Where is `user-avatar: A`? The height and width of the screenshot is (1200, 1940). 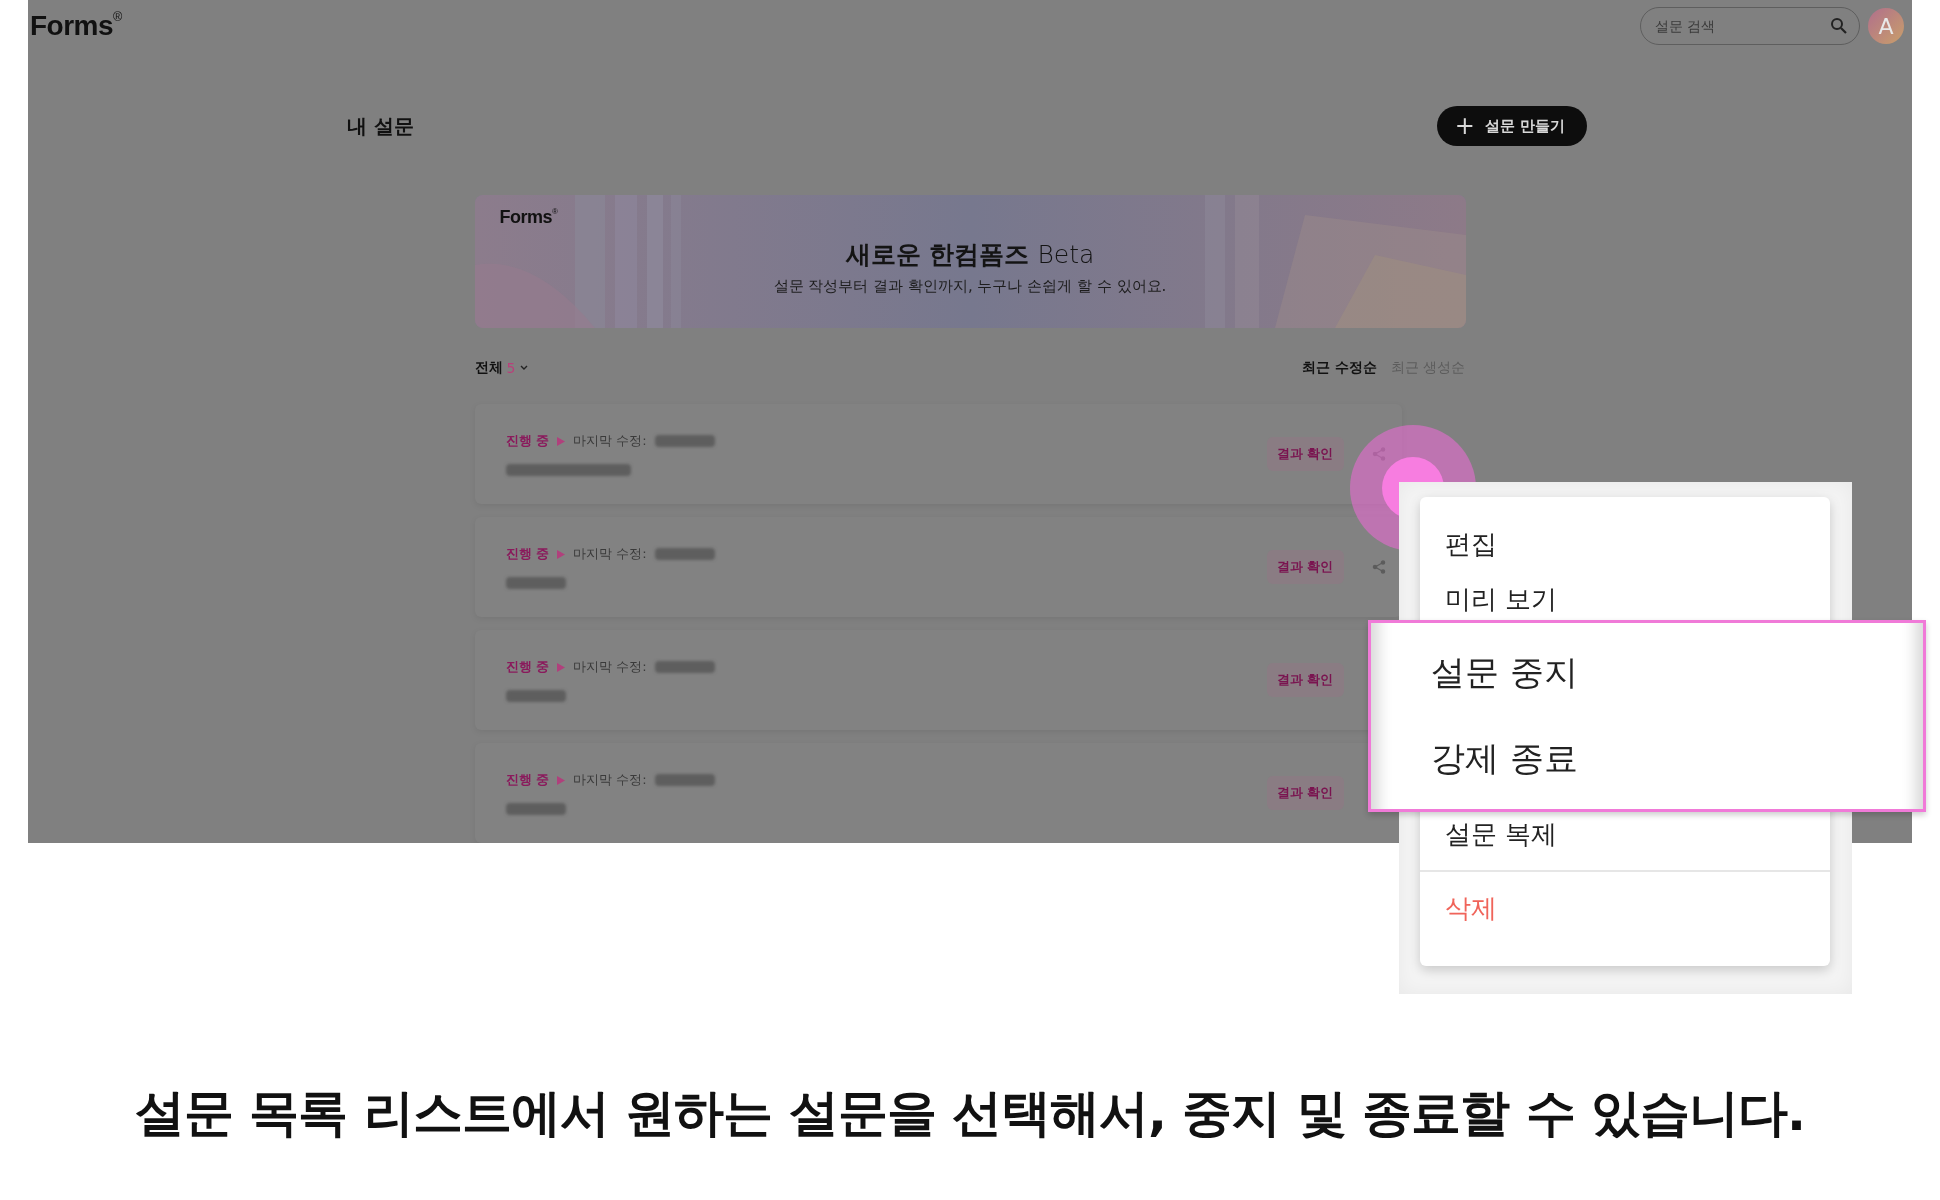
user-avatar: A is located at coordinates (1886, 26).